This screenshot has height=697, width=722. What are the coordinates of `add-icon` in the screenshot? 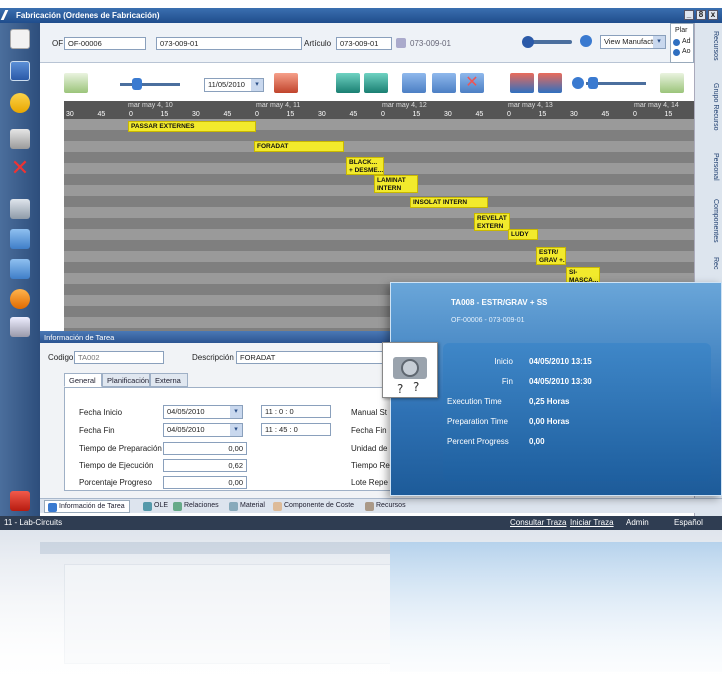 It's located at (586, 41).